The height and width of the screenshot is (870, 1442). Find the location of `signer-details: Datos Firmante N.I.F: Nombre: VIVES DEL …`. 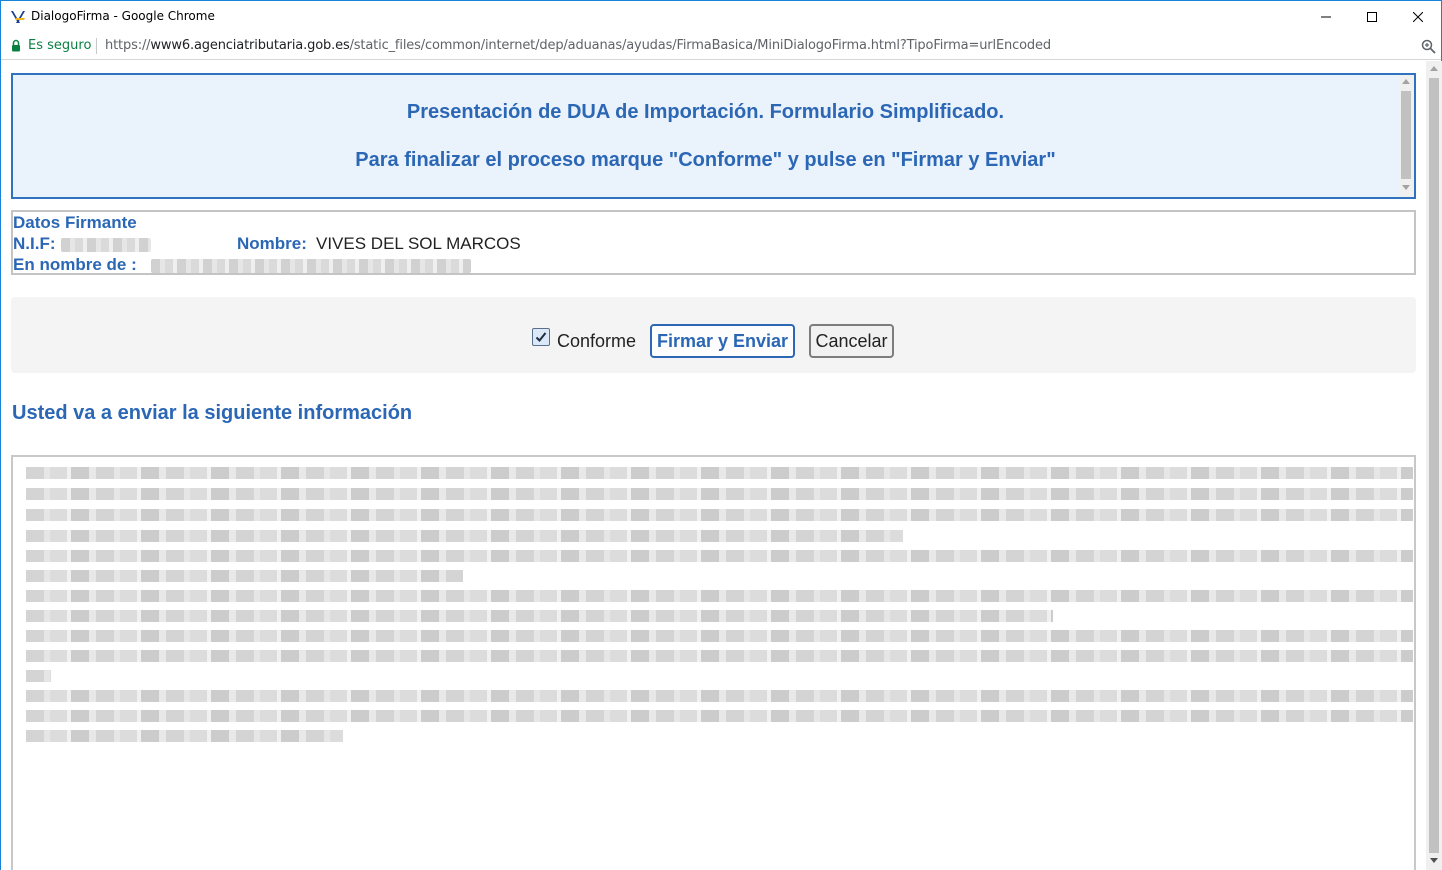

signer-details: Datos Firmante N.I.F: Nombre: VIVES DEL … is located at coordinates (713, 242).